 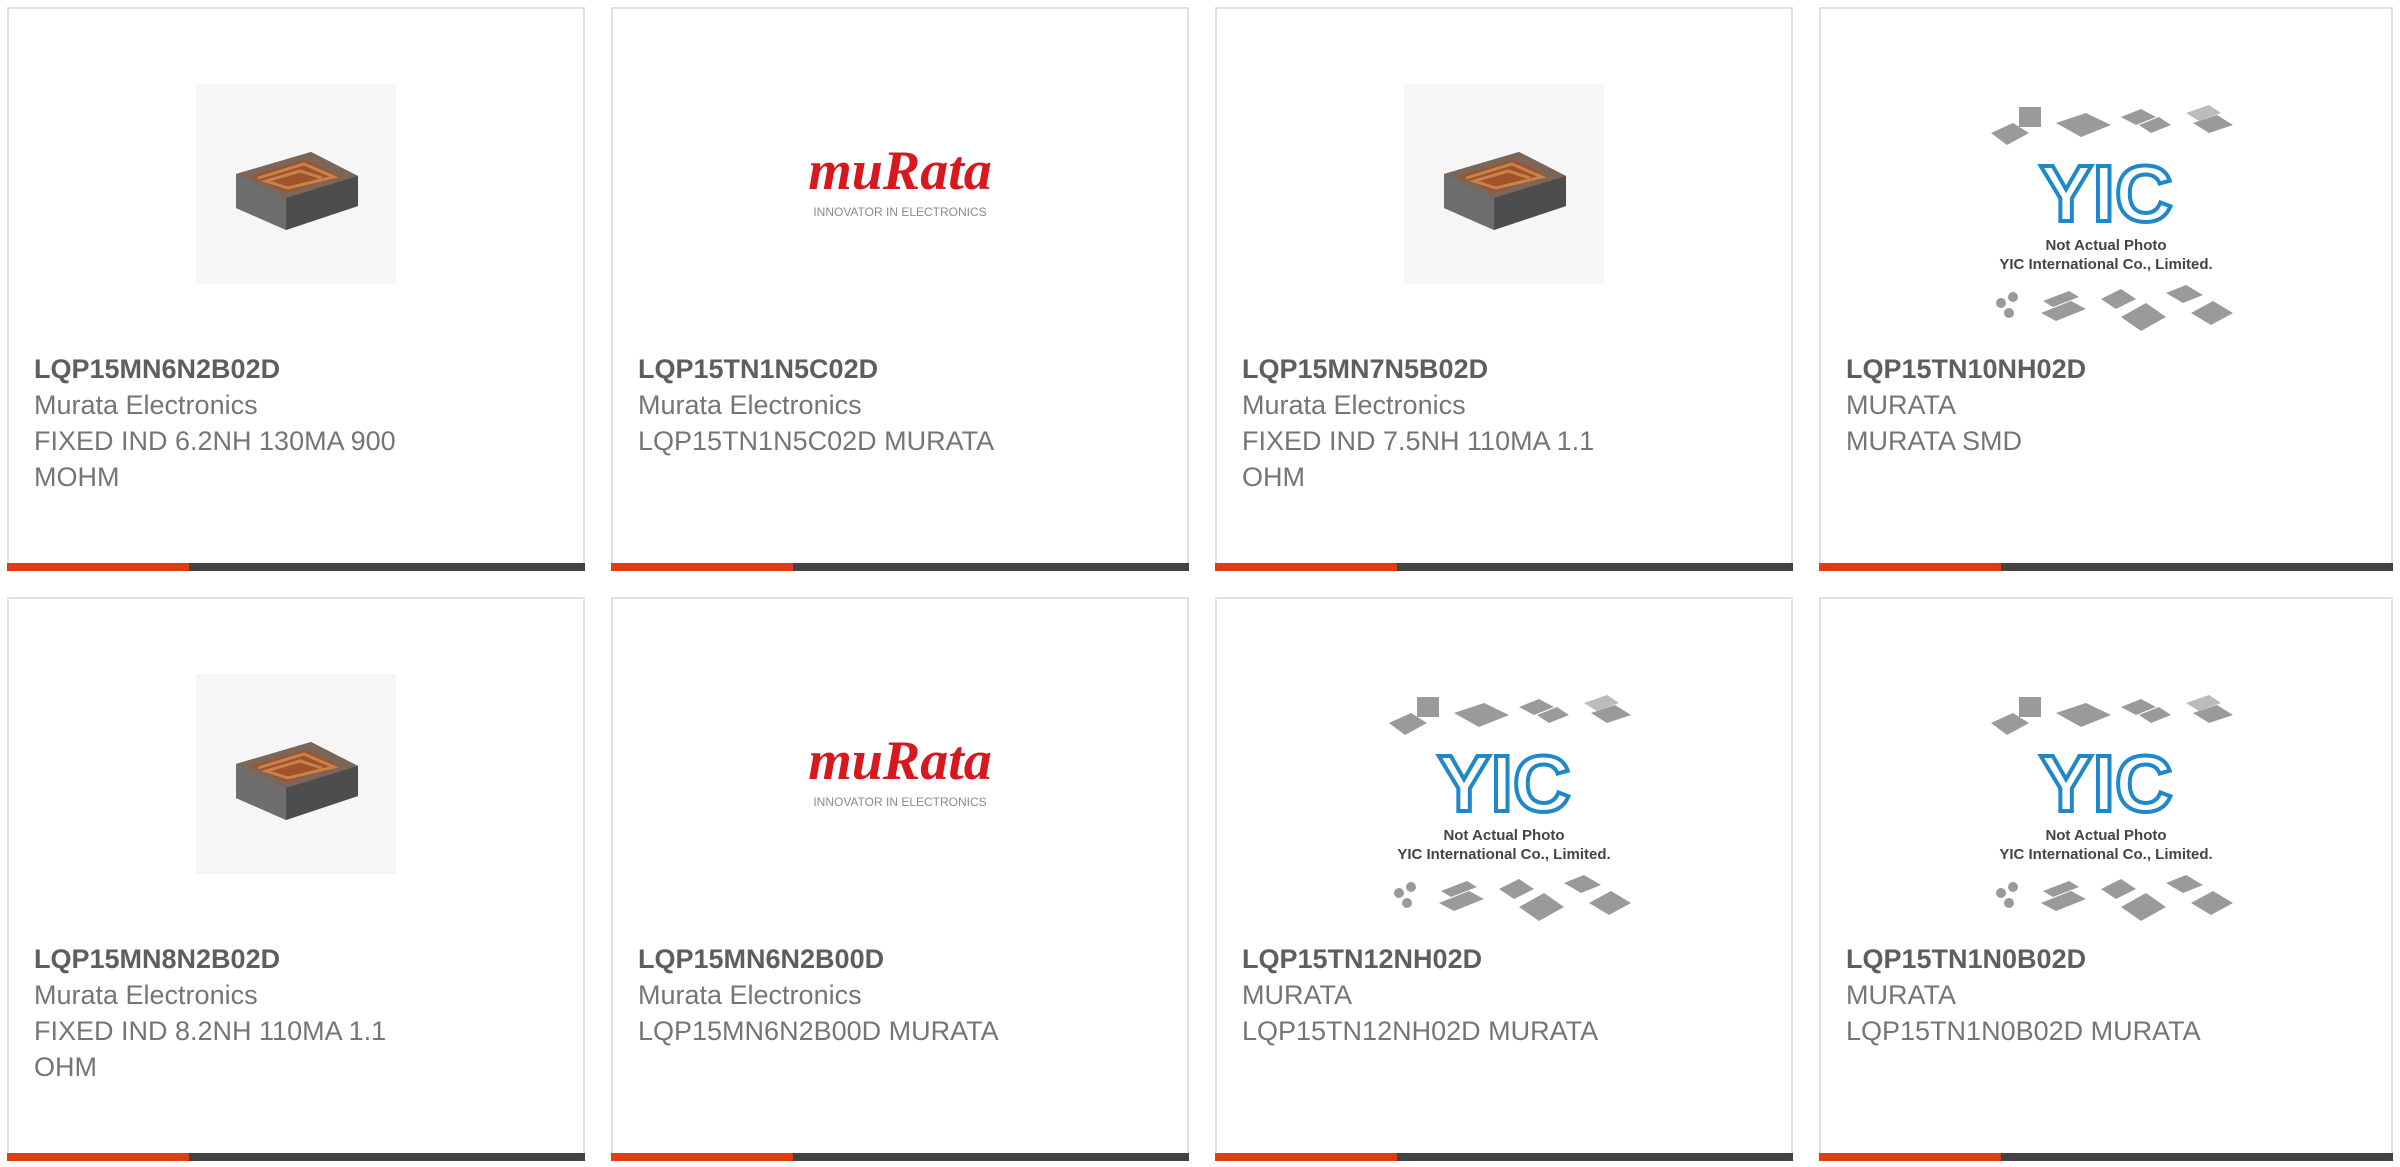 I want to click on part-number: LQP15TN12NH02D, so click(x=1452, y=959).